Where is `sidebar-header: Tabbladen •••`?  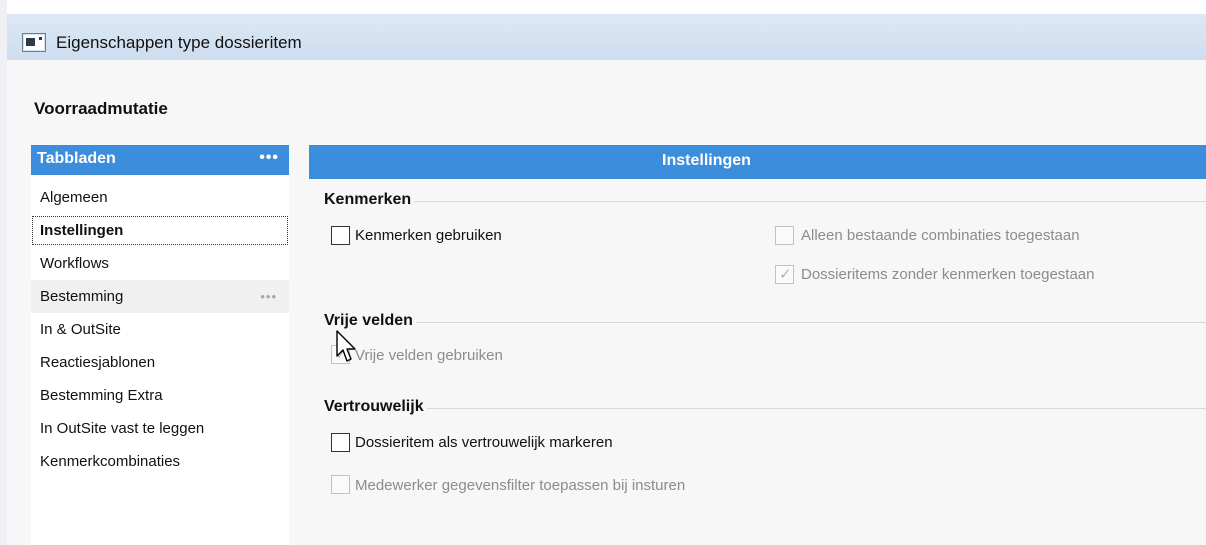
sidebar-header: Tabbladen ••• is located at coordinates (160, 160).